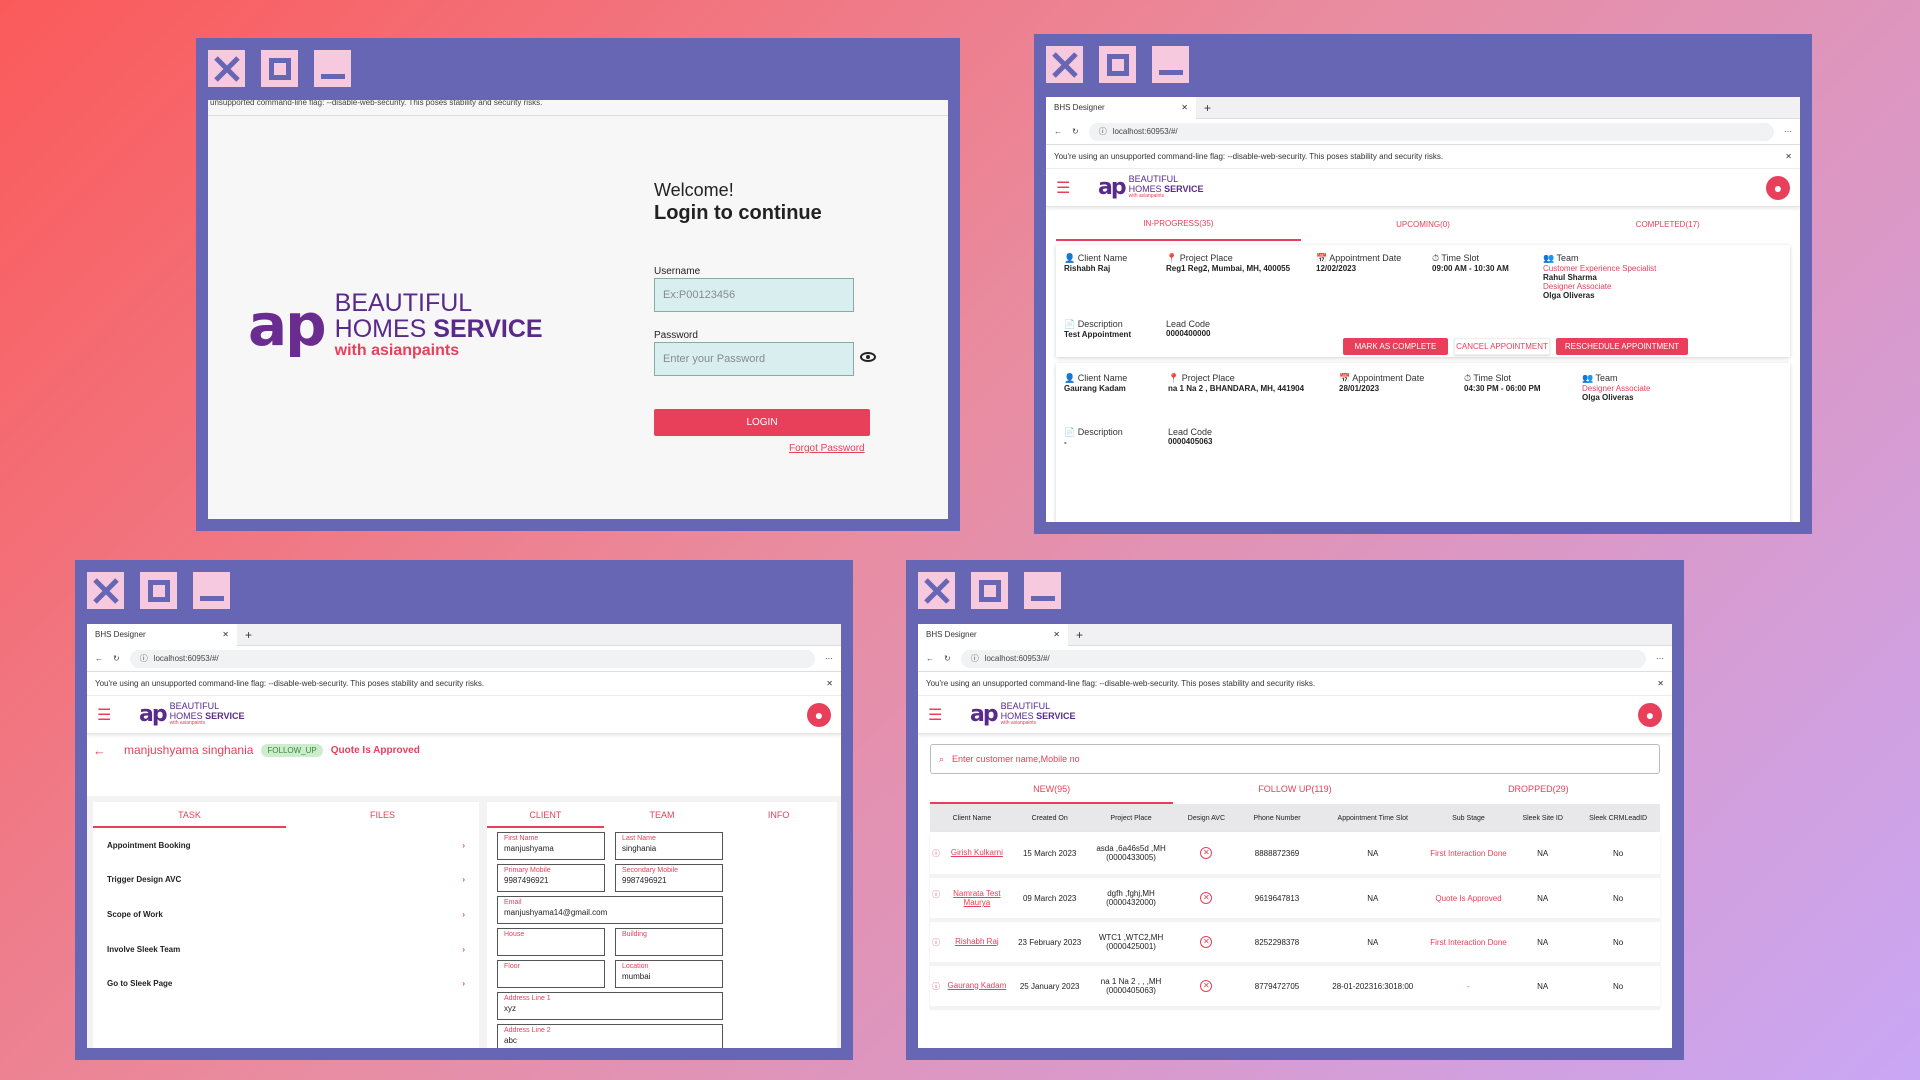 The width and height of the screenshot is (1920, 1080). Describe the element at coordinates (610, 1036) in the screenshot. I see `address-line2-field: Address Line 2 abc` at that location.